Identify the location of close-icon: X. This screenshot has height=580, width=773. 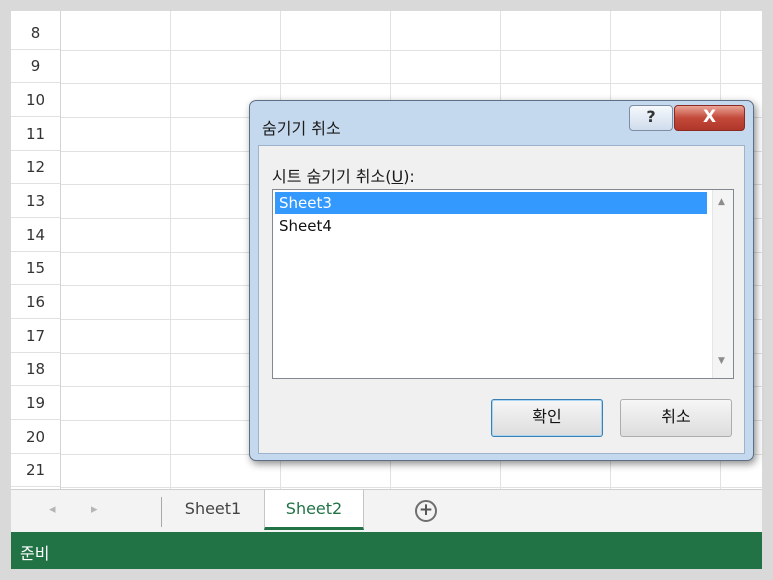
(709, 117).